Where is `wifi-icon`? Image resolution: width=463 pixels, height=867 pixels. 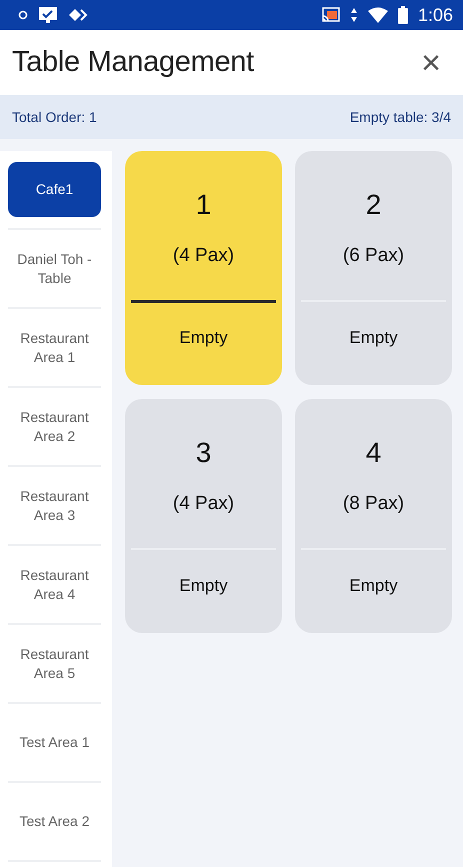 wifi-icon is located at coordinates (378, 15).